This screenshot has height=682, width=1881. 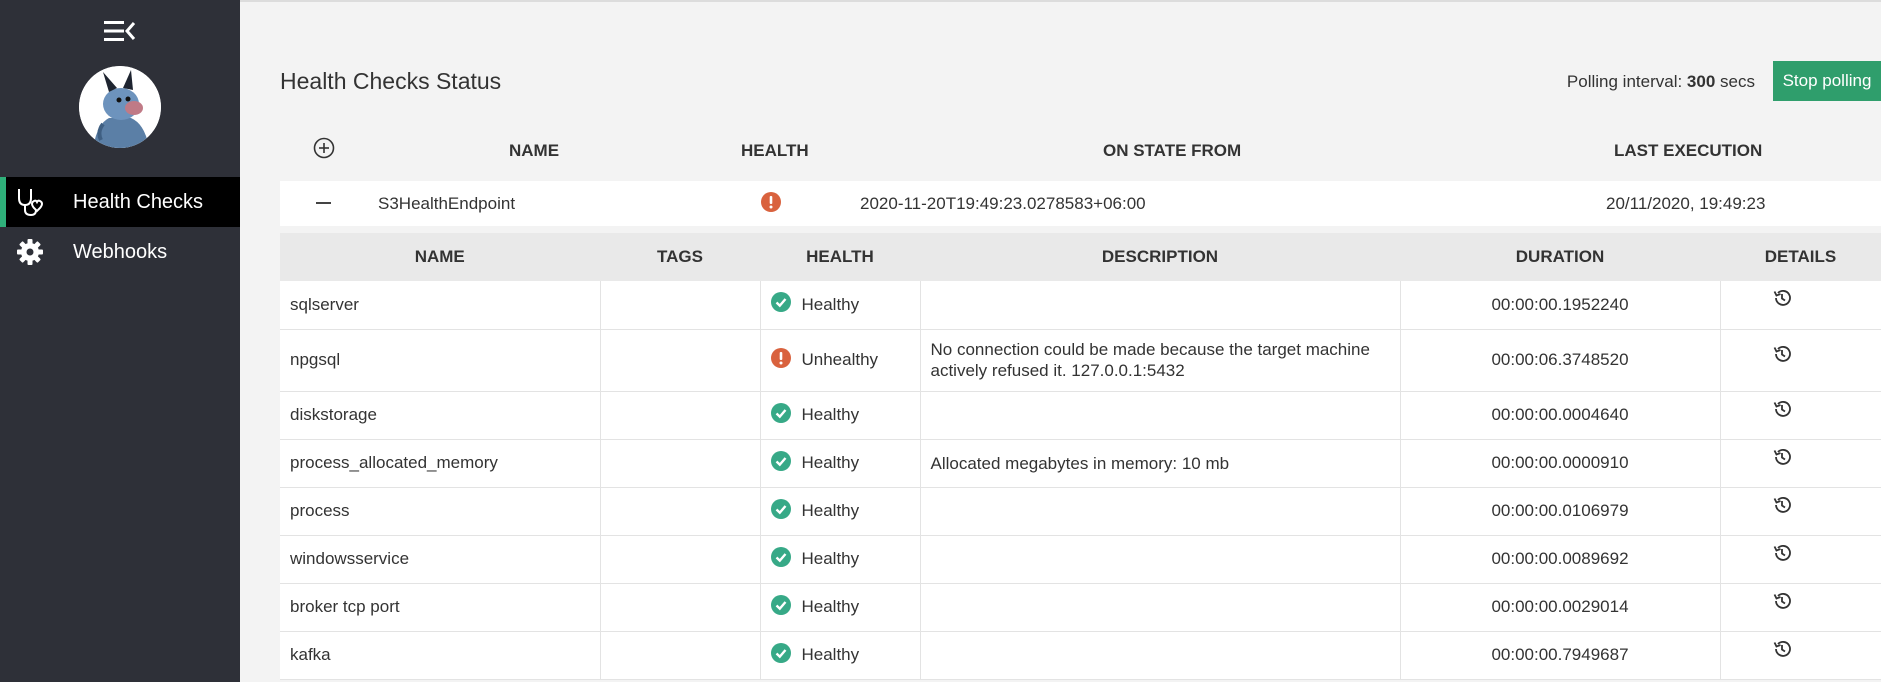 What do you see at coordinates (447, 203) in the screenshot?
I see `endpoint-name: S3HealthEndpoint` at bounding box center [447, 203].